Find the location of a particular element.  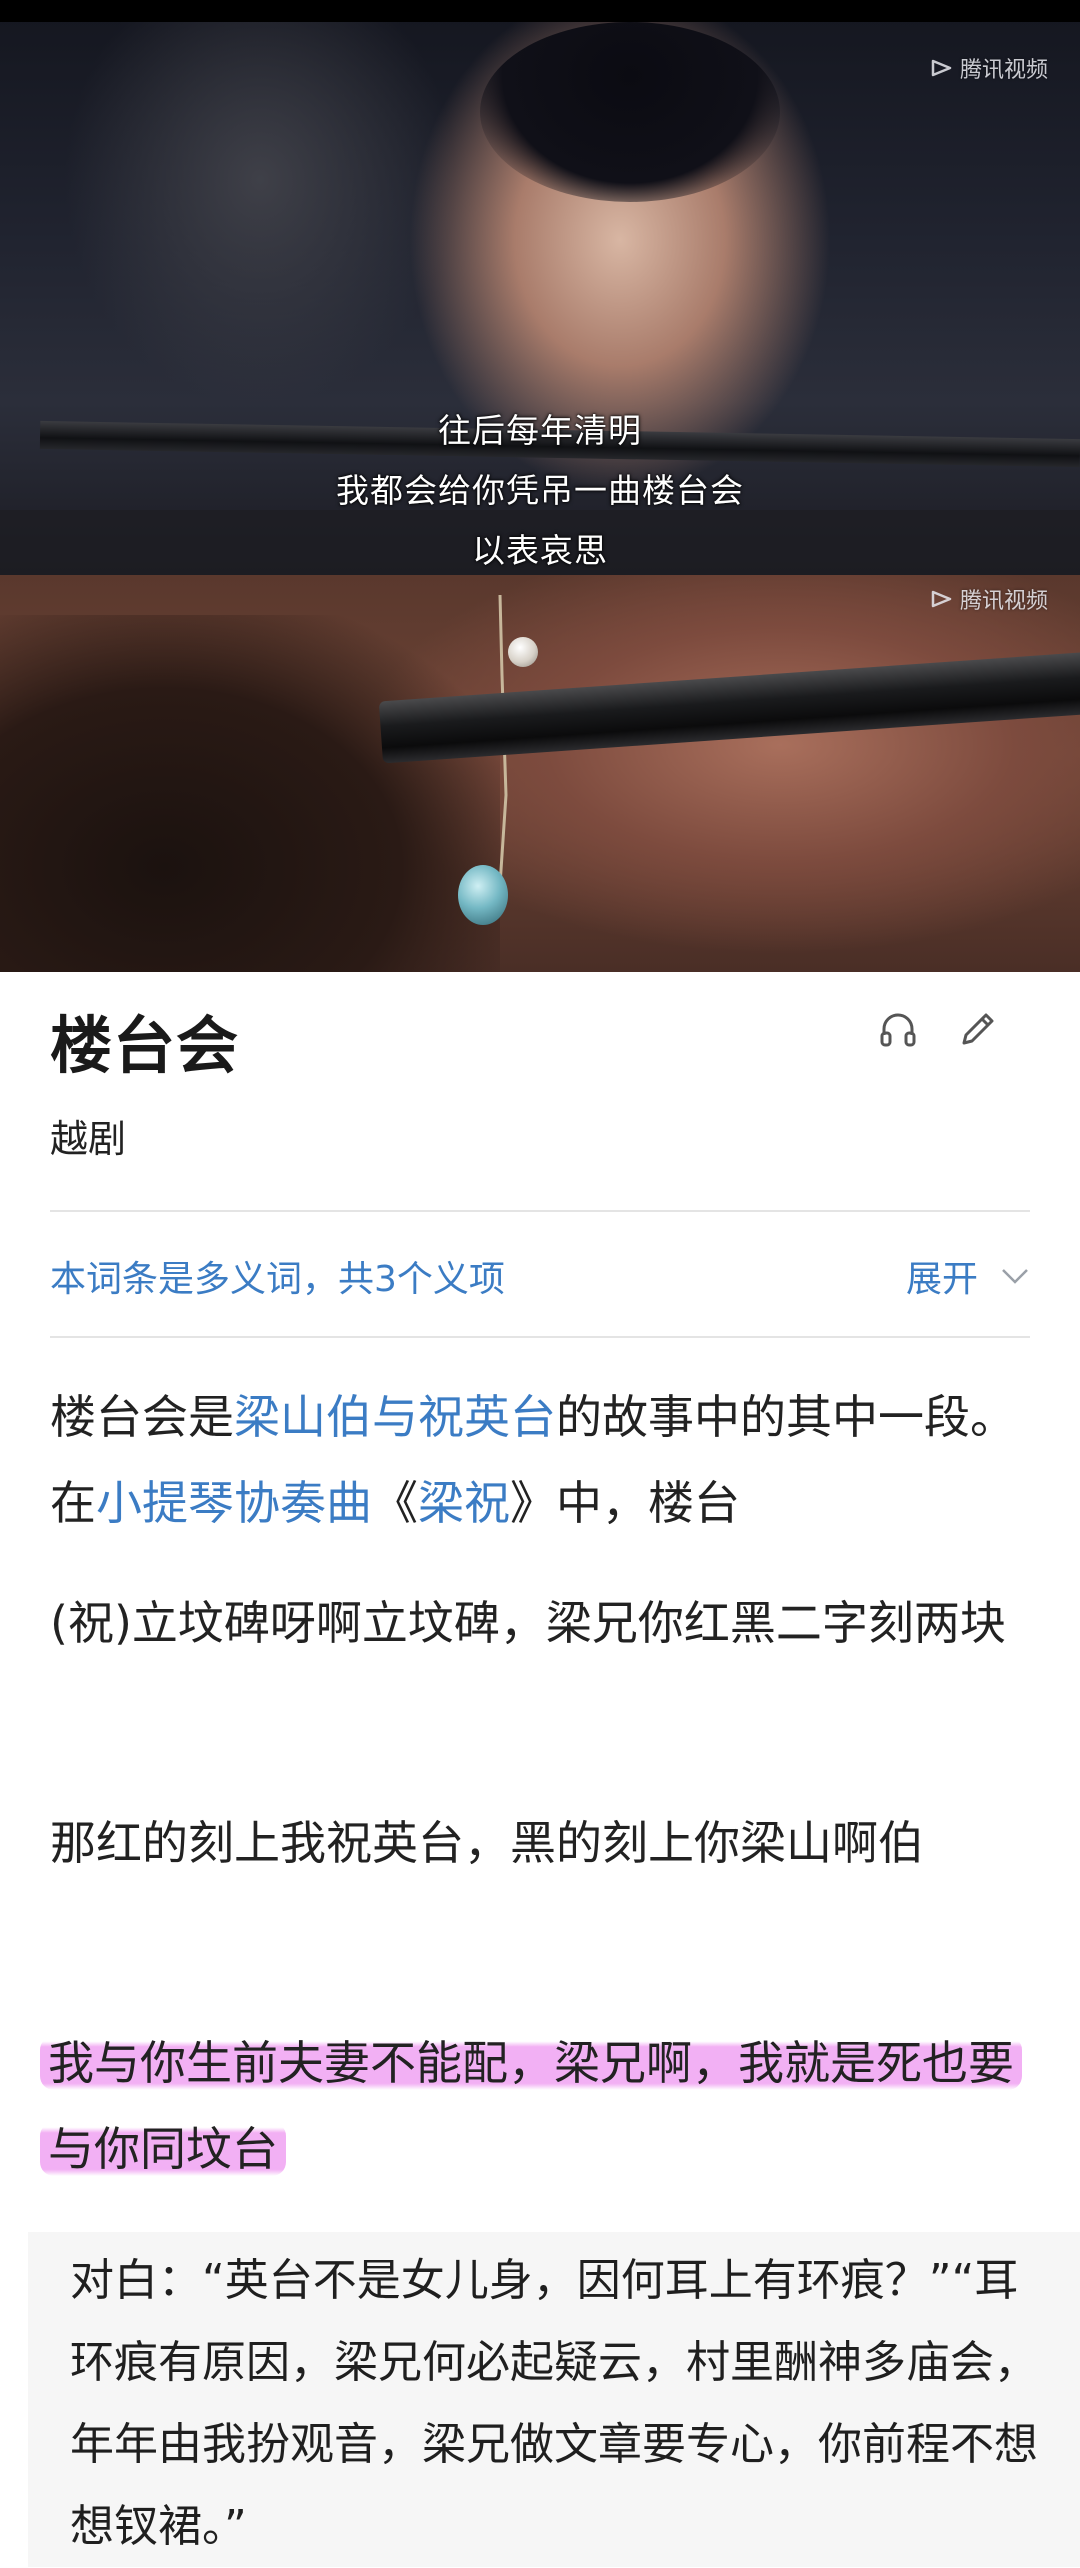

entry-category: 越剧 is located at coordinates (88, 1139).